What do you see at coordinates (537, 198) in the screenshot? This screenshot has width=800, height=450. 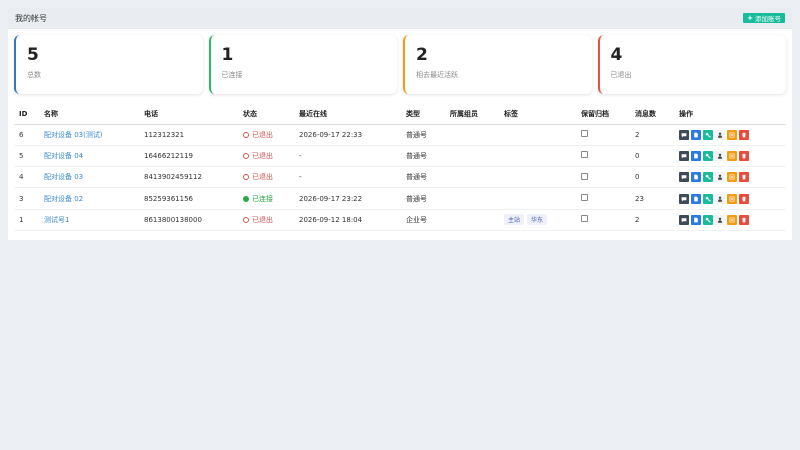 I see `cell-tags` at bounding box center [537, 198].